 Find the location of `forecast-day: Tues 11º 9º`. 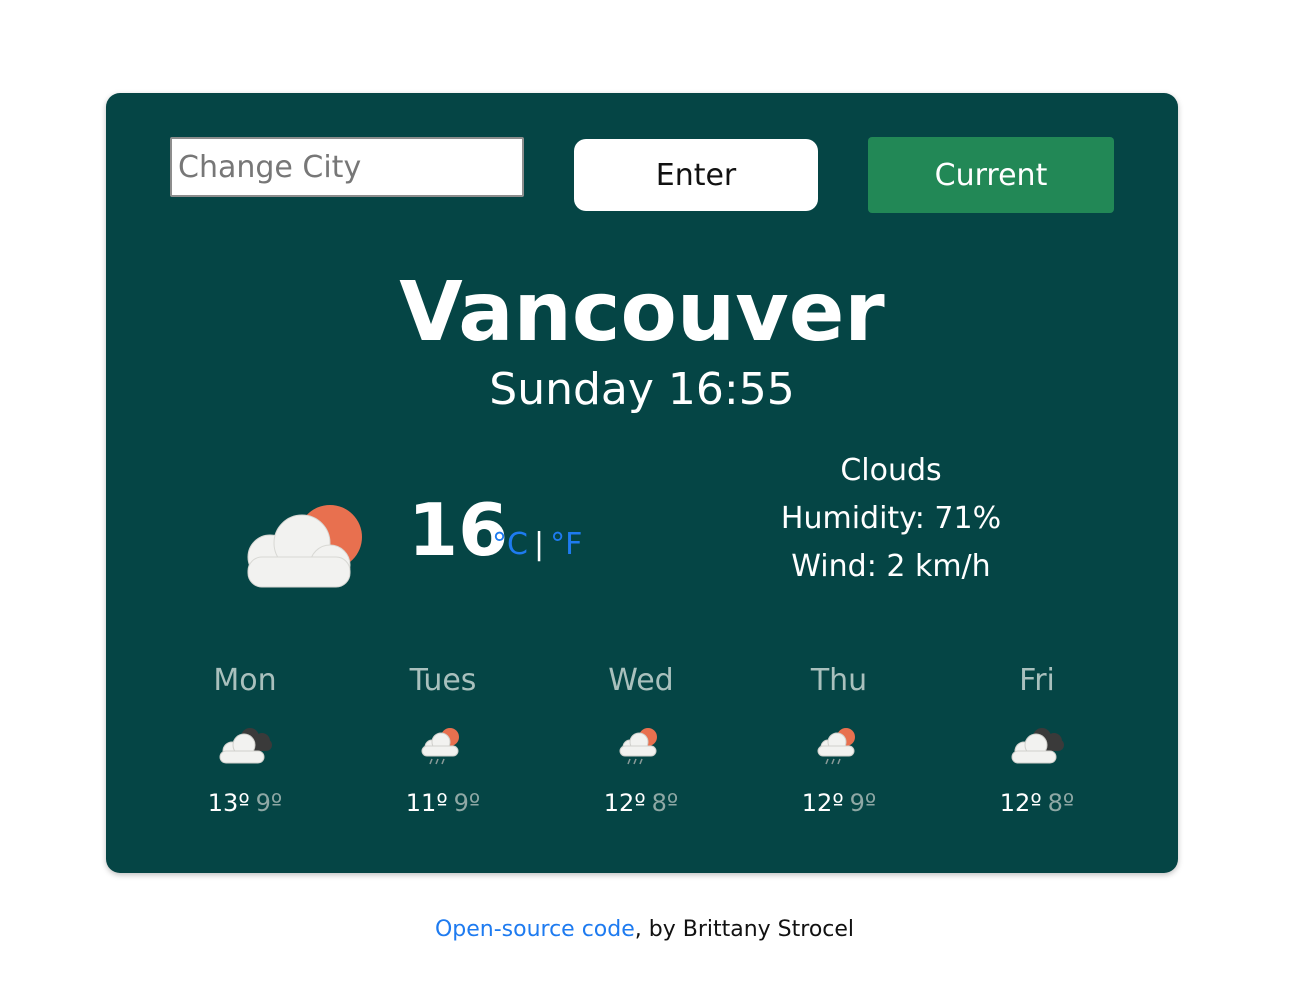

forecast-day: Tues 11º 9º is located at coordinates (443, 739).